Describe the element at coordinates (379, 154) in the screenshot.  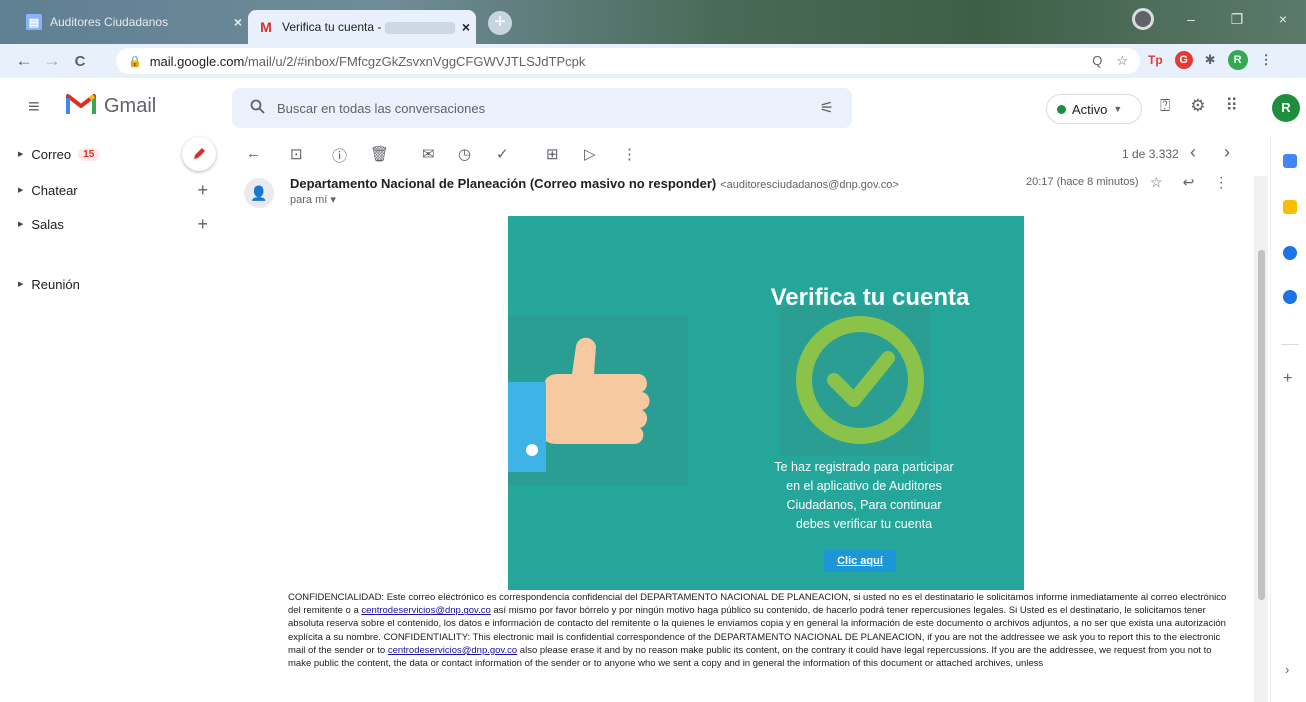
I see `delete-trash-icon: 🗑` at that location.